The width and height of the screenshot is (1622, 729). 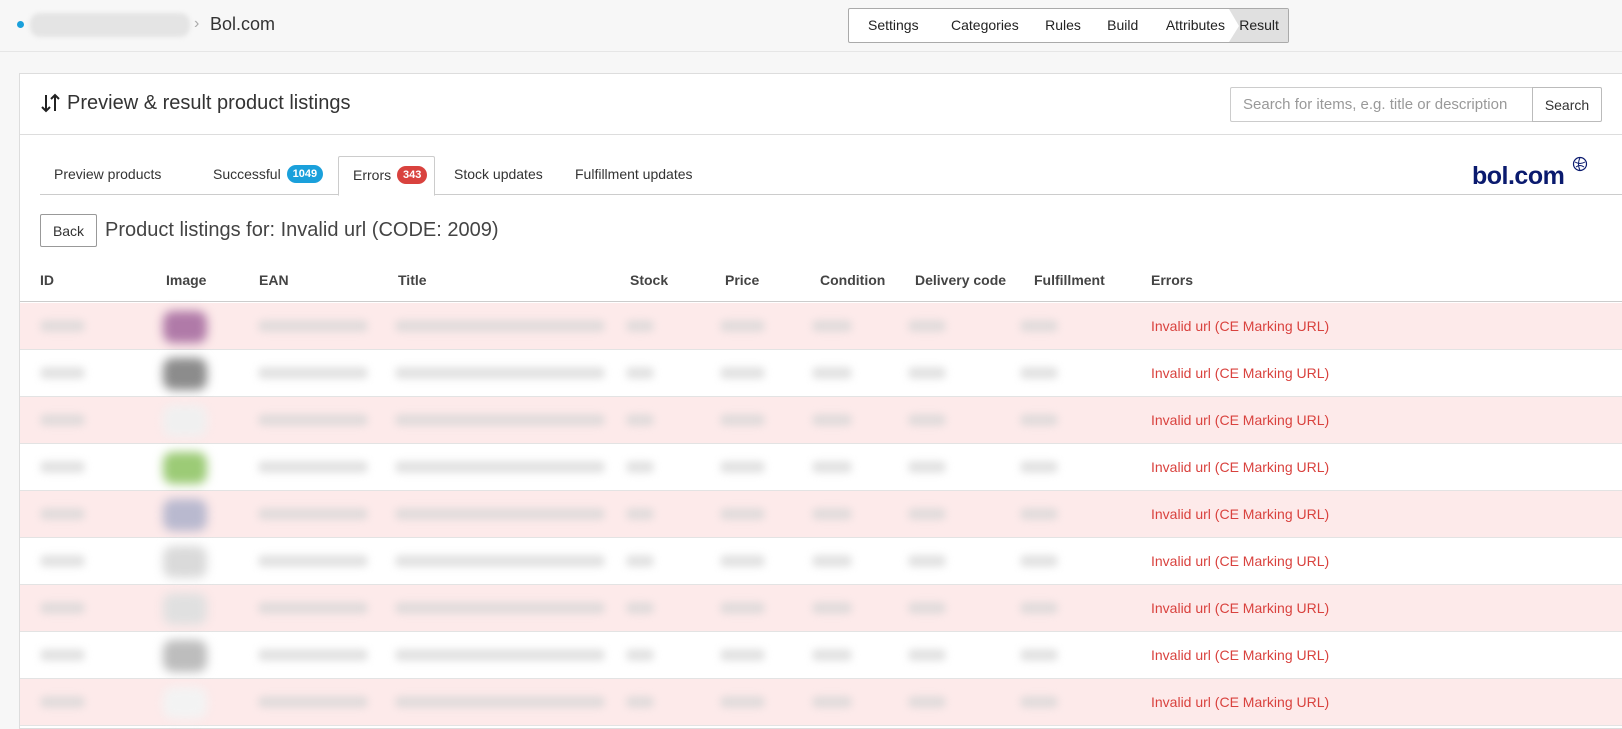 I want to click on tab-label: Successful, so click(x=247, y=174).